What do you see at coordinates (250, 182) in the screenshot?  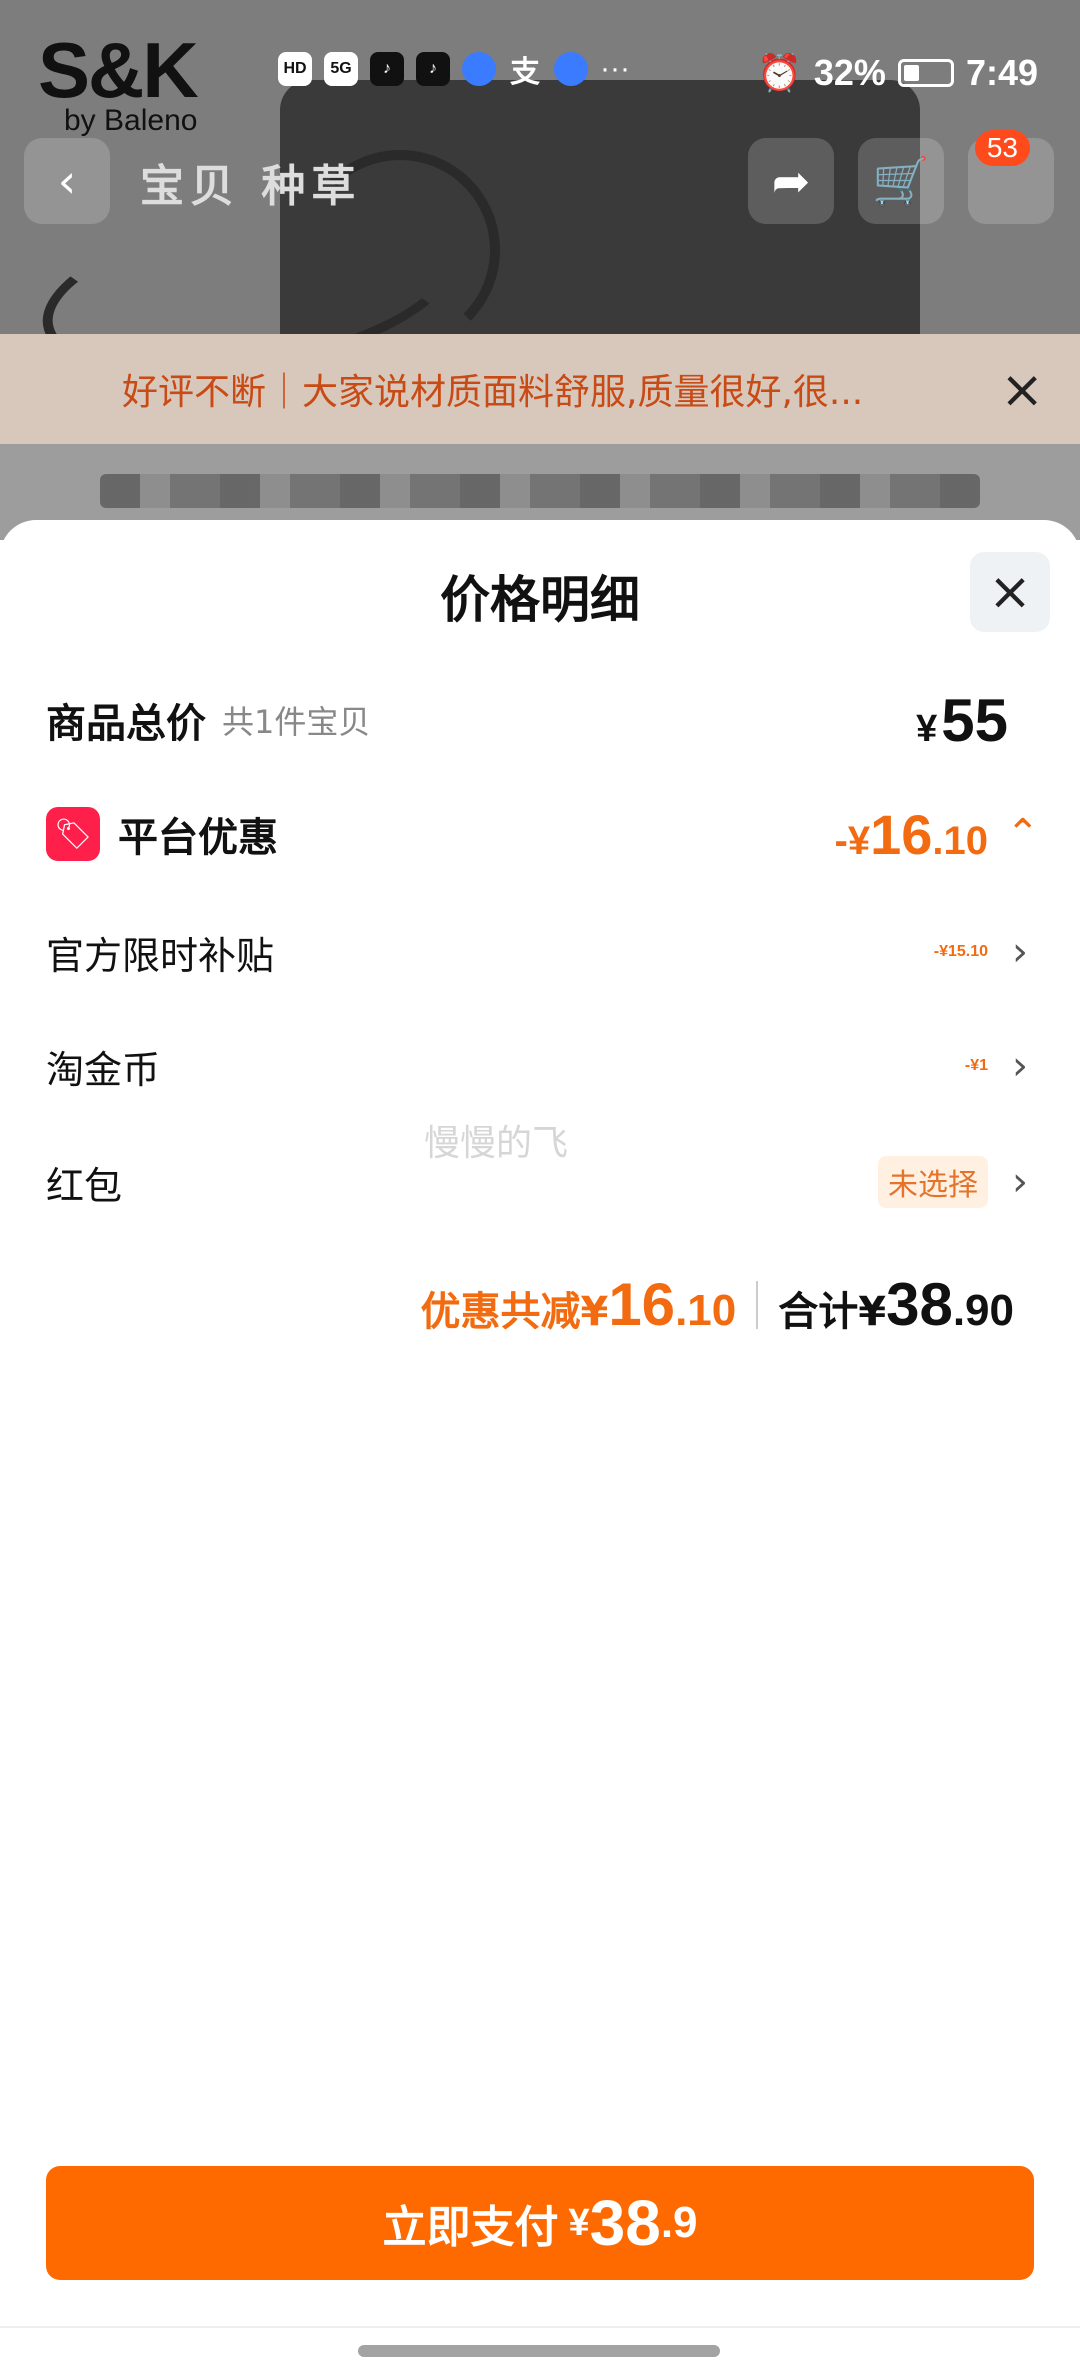 I see `nav-tabs: 宝贝 种草` at bounding box center [250, 182].